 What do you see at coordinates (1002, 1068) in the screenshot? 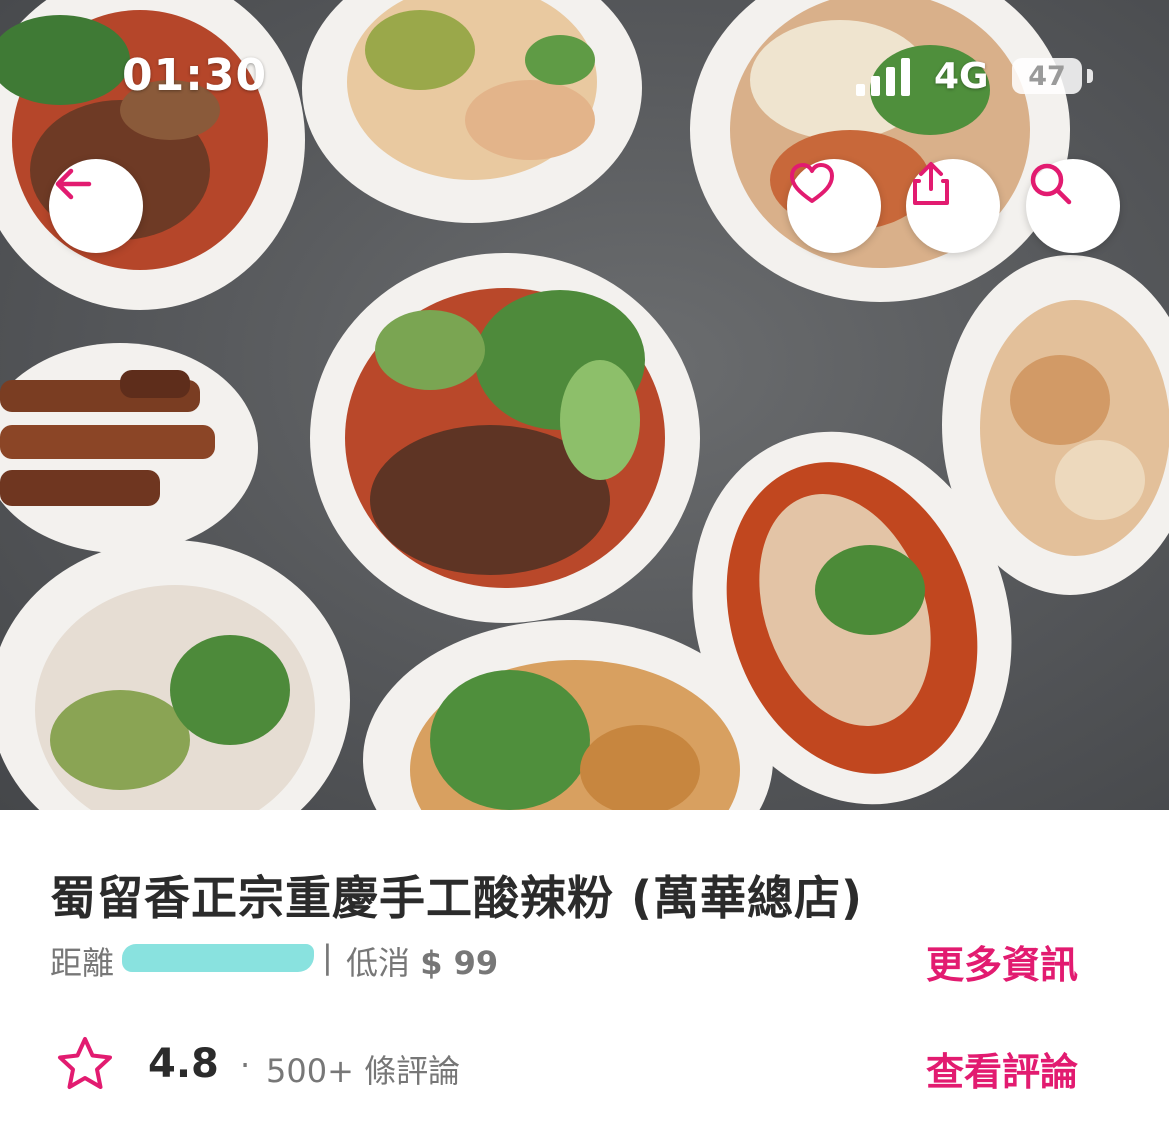
I see `view-reviews-link: 查看評論` at bounding box center [1002, 1068].